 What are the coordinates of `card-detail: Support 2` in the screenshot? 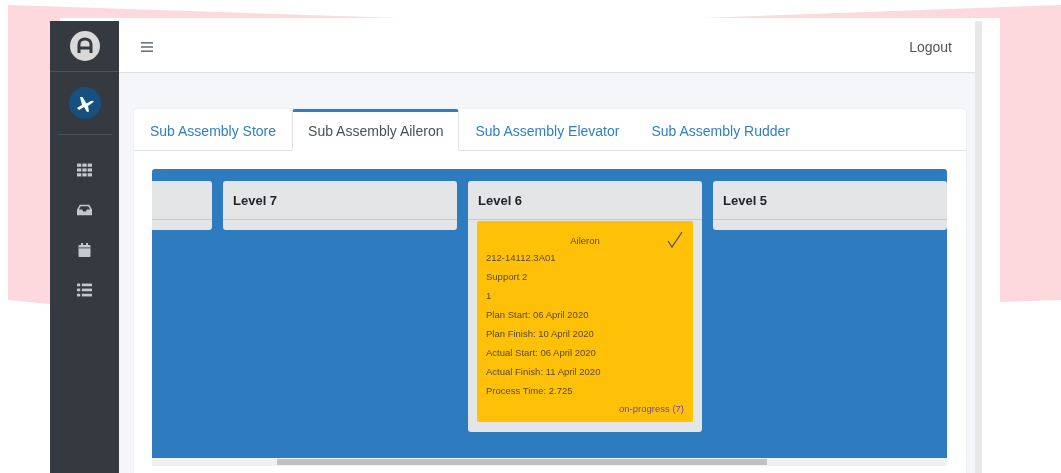 It's located at (507, 277).